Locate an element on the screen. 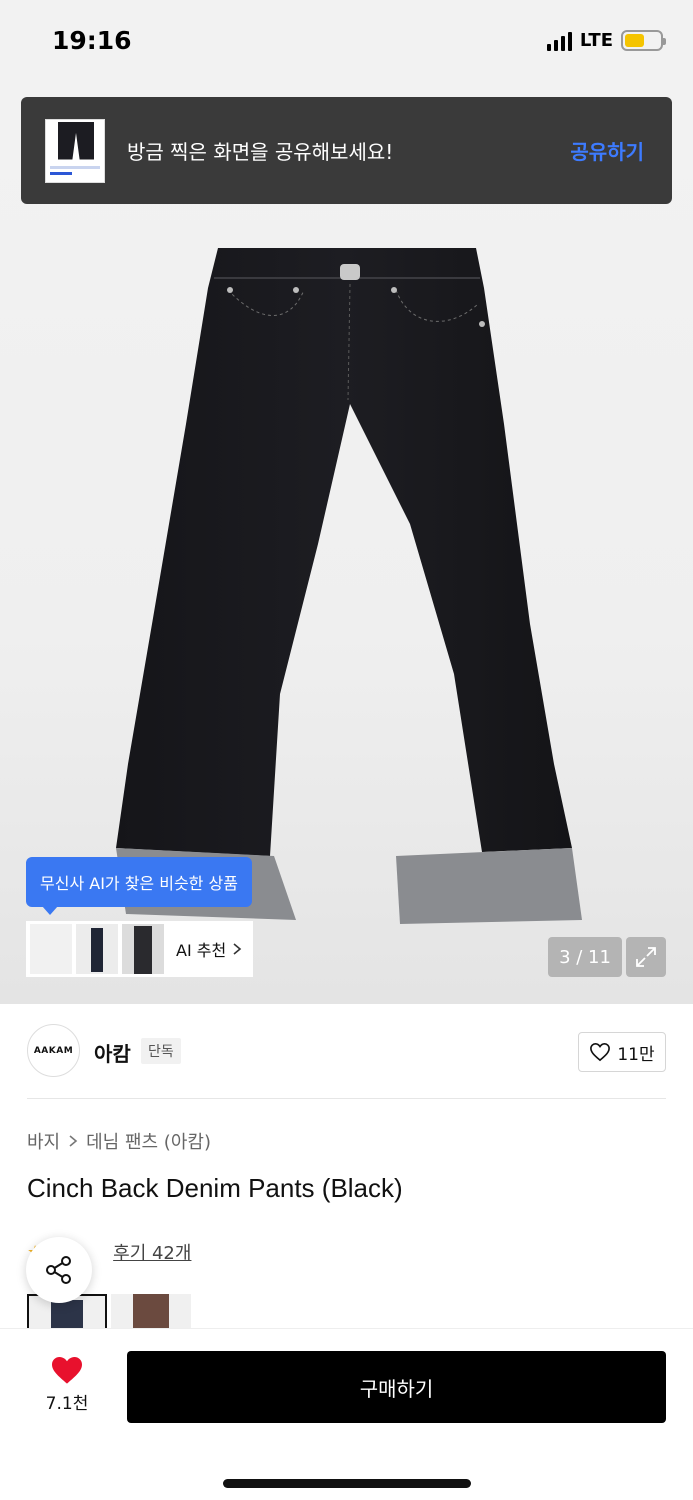 The width and height of the screenshot is (693, 1500). battery-level is located at coordinates (634, 40).